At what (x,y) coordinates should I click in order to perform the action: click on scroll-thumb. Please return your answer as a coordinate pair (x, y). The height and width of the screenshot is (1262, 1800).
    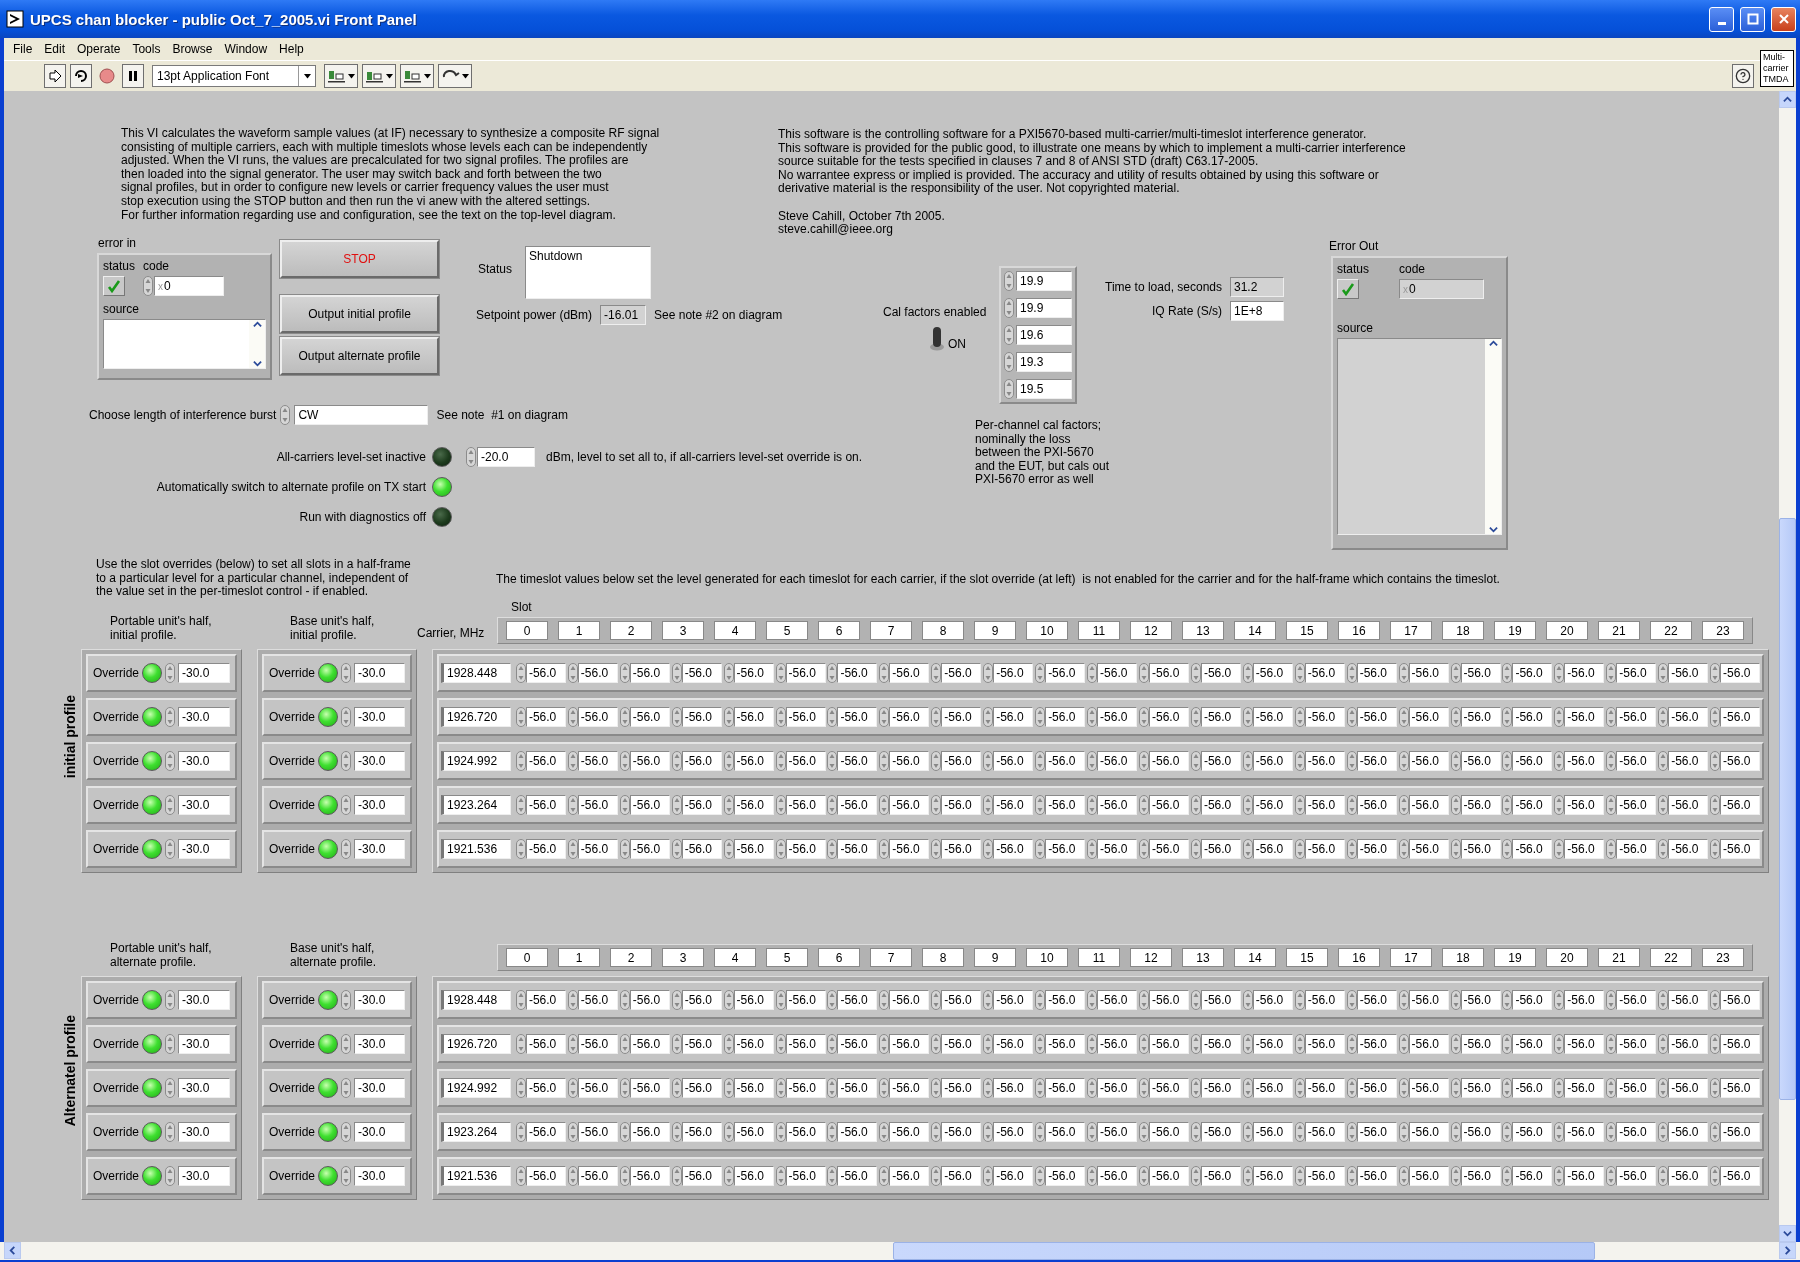
    Looking at the image, I should click on (1244, 1251).